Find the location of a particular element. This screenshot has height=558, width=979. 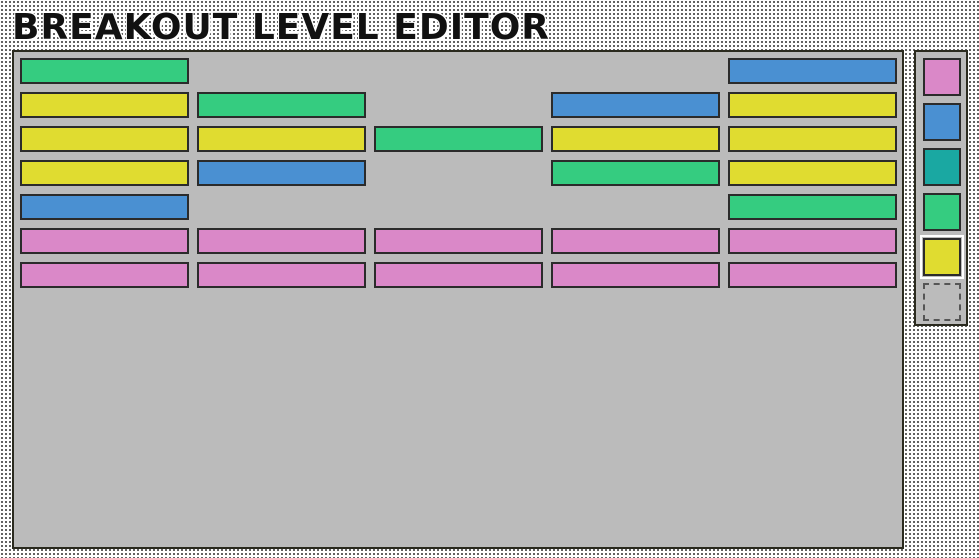

color-palette is located at coordinates (941, 188).